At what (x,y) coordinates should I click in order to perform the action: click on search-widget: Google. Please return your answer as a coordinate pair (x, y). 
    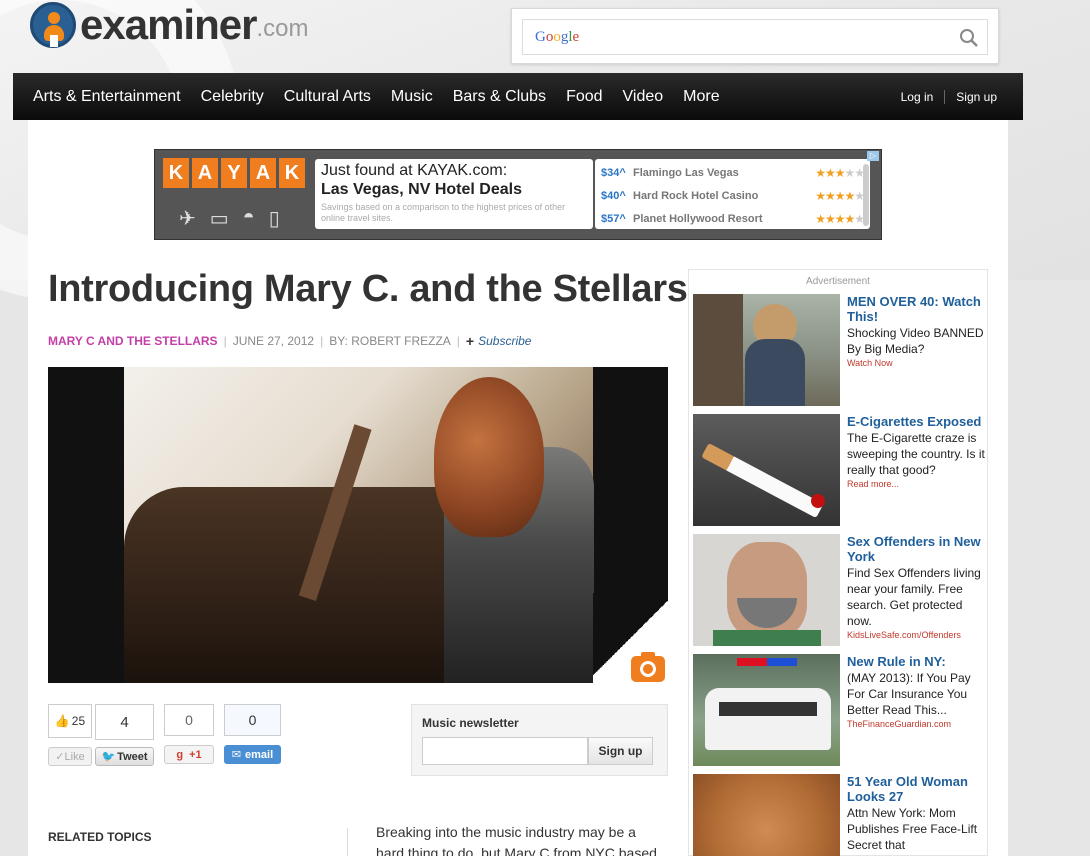
    Looking at the image, I should click on (755, 36).